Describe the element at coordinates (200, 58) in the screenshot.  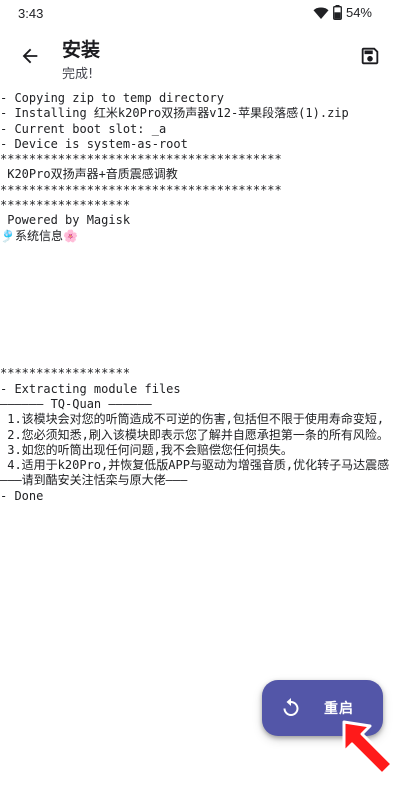
I see `top-app-bar: 安装 完成!` at that location.